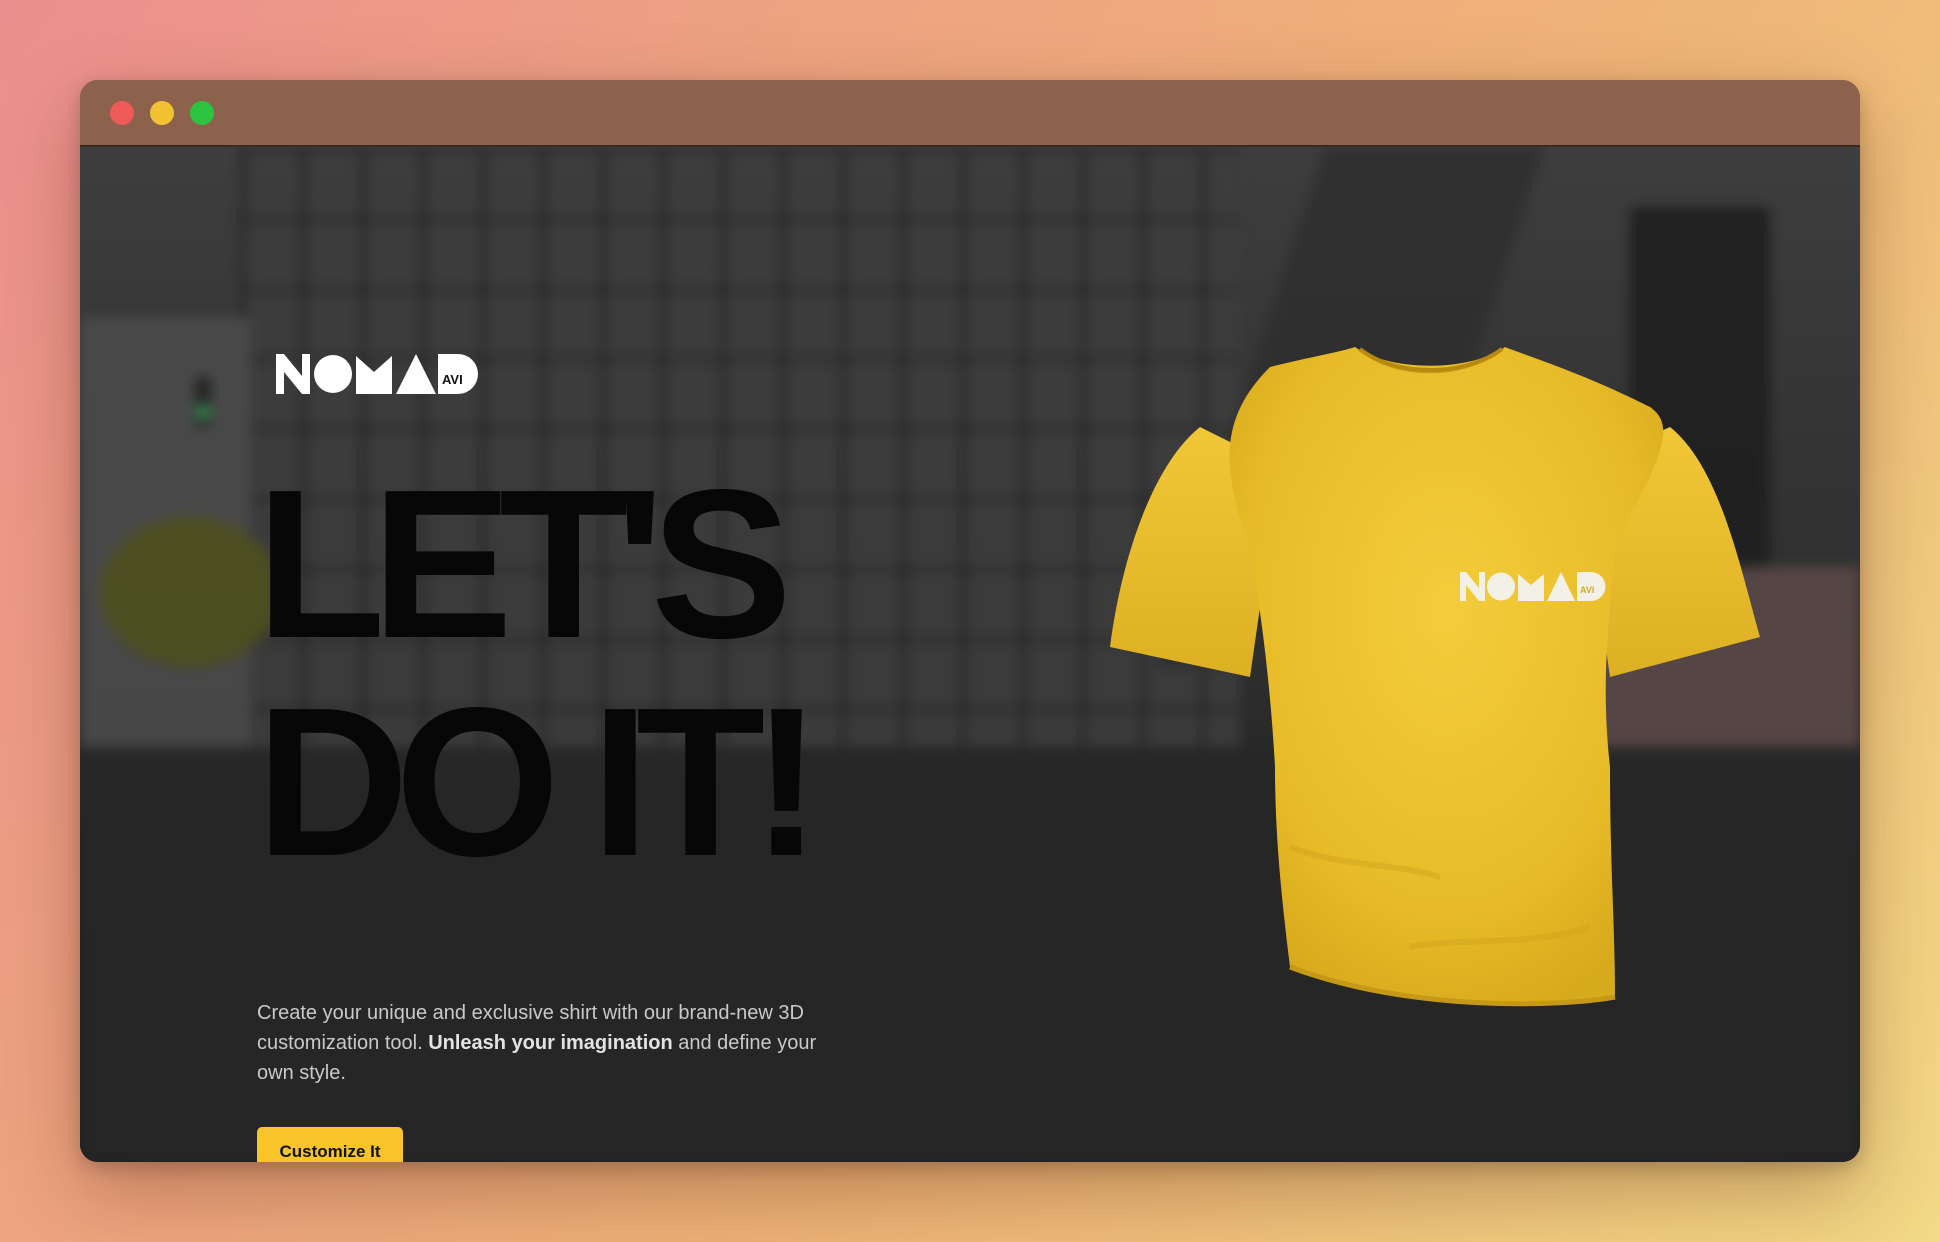 The image size is (1940, 1242). What do you see at coordinates (202, 113) in the screenshot?
I see `maximize-window-button` at bounding box center [202, 113].